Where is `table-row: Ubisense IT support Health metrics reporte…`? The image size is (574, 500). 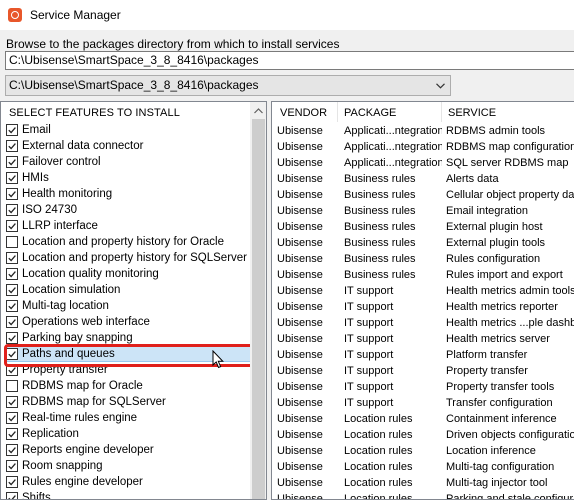
table-row: Ubisense IT support Health metrics reporte… is located at coordinates (423, 308).